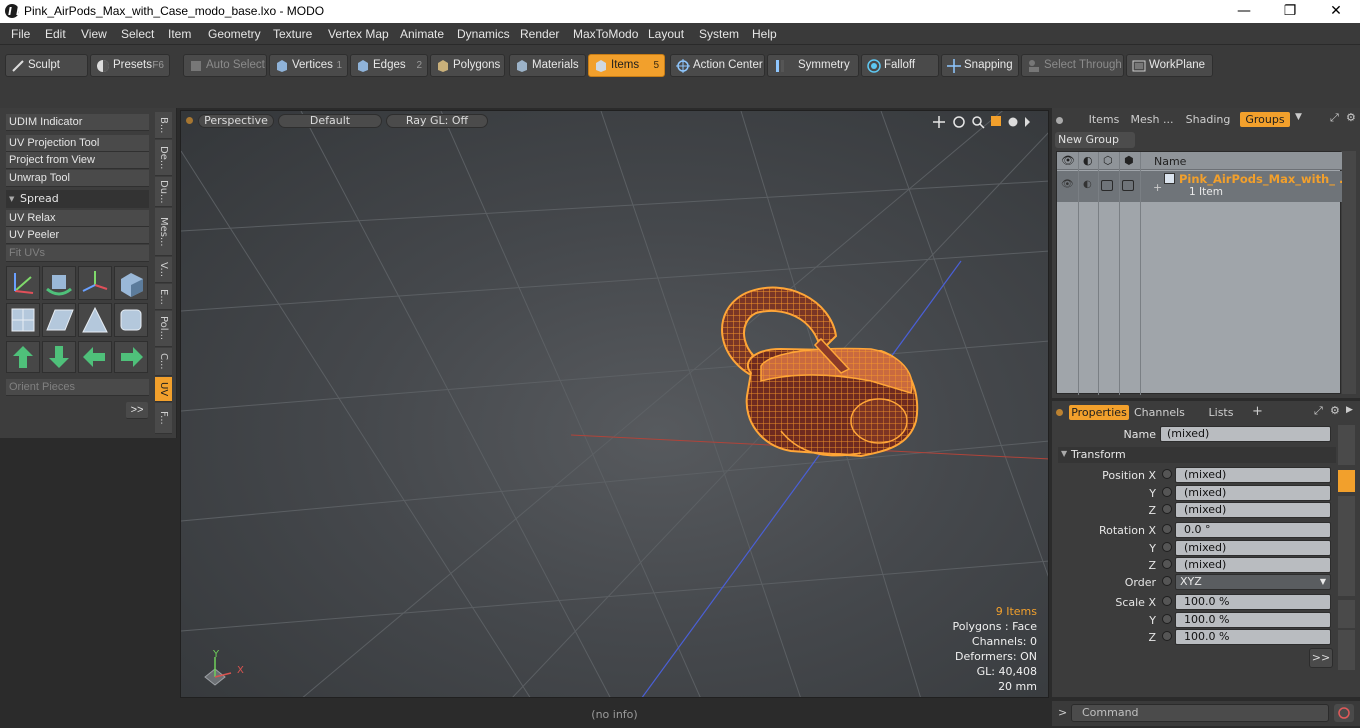 This screenshot has width=1360, height=728. I want to click on polygons-button: Polygons, so click(467, 65).